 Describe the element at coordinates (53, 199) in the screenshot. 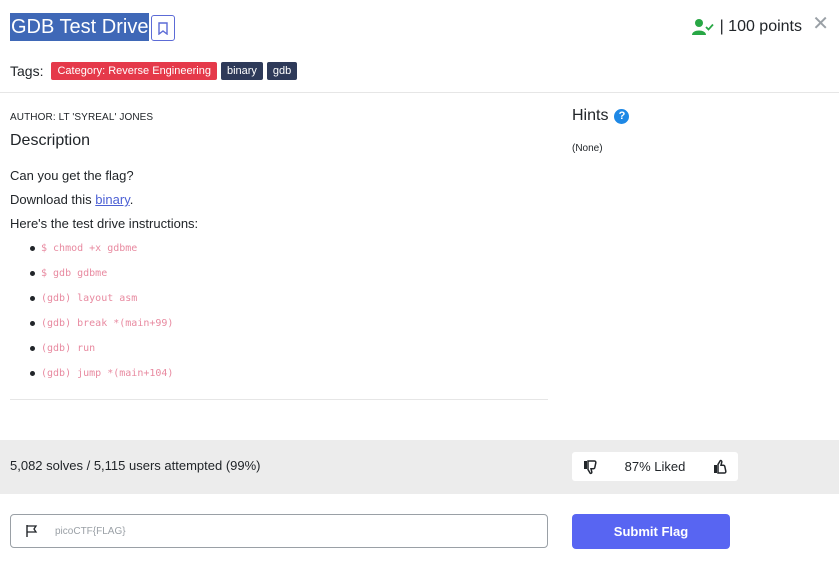

I see `download-prefix: Download this` at that location.